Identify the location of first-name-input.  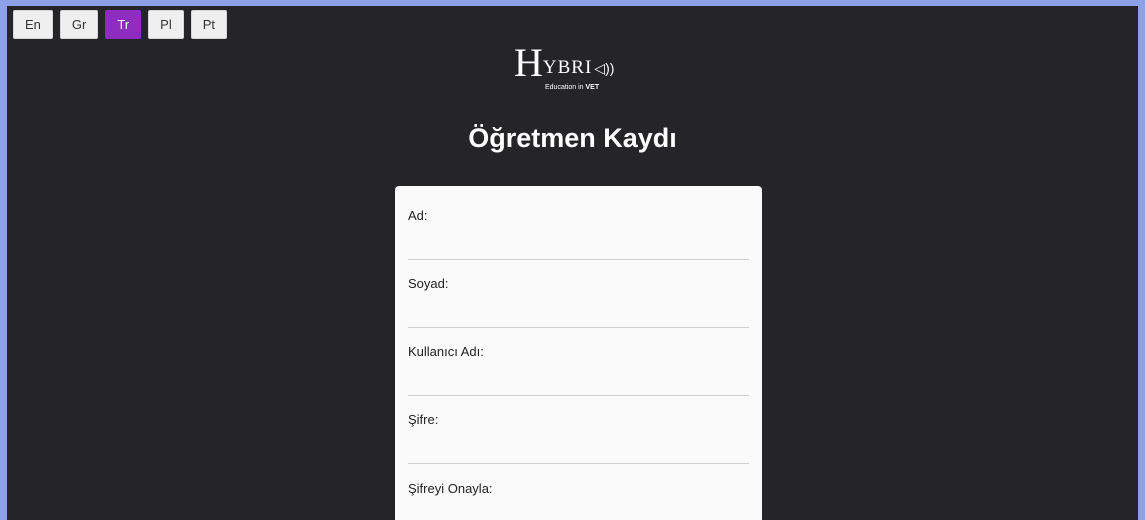
(578, 250).